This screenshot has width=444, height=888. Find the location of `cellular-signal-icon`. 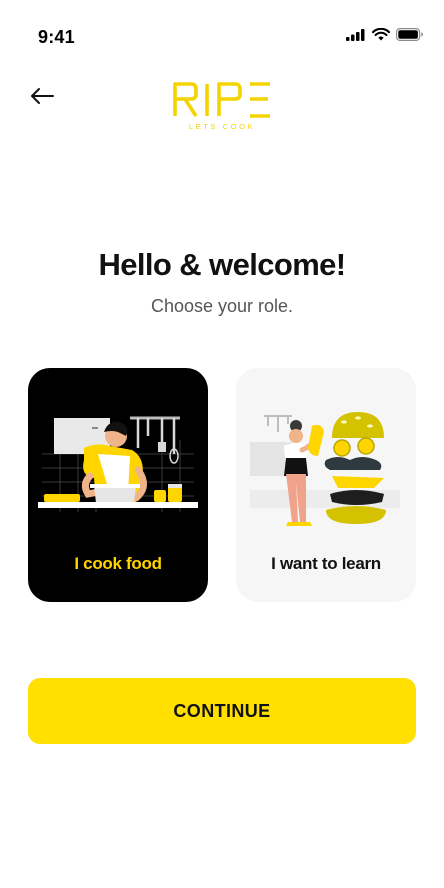

cellular-signal-icon is located at coordinates (355, 34).